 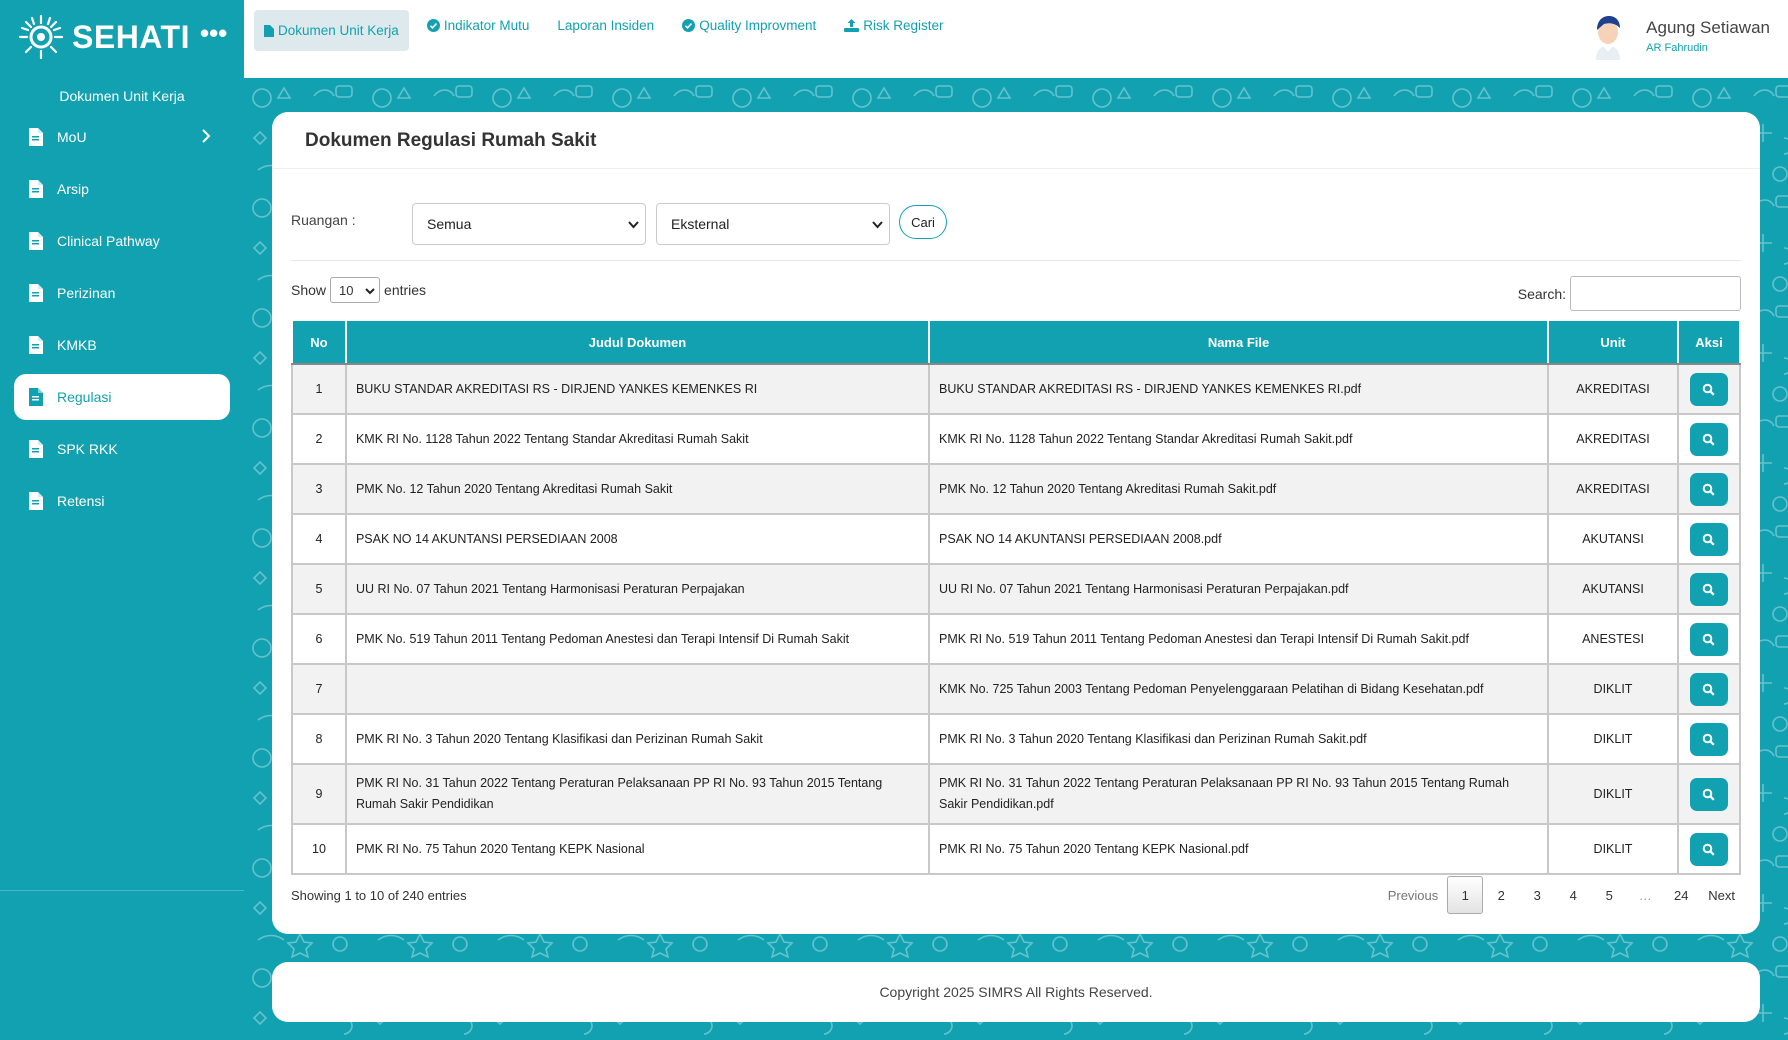 What do you see at coordinates (1573, 895) in the screenshot?
I see `pagination-page-4: 4` at bounding box center [1573, 895].